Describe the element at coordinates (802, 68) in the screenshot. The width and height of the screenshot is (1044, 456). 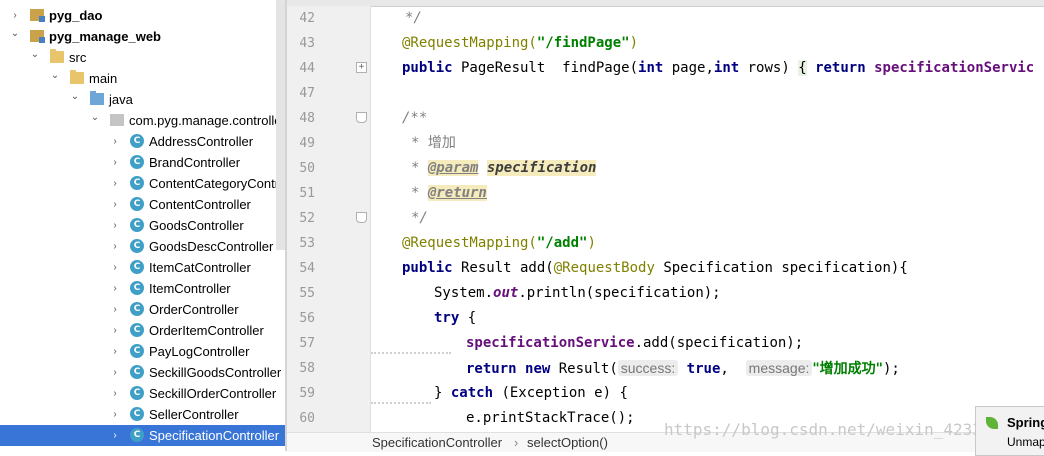
I see `folded-brace: {` at that location.